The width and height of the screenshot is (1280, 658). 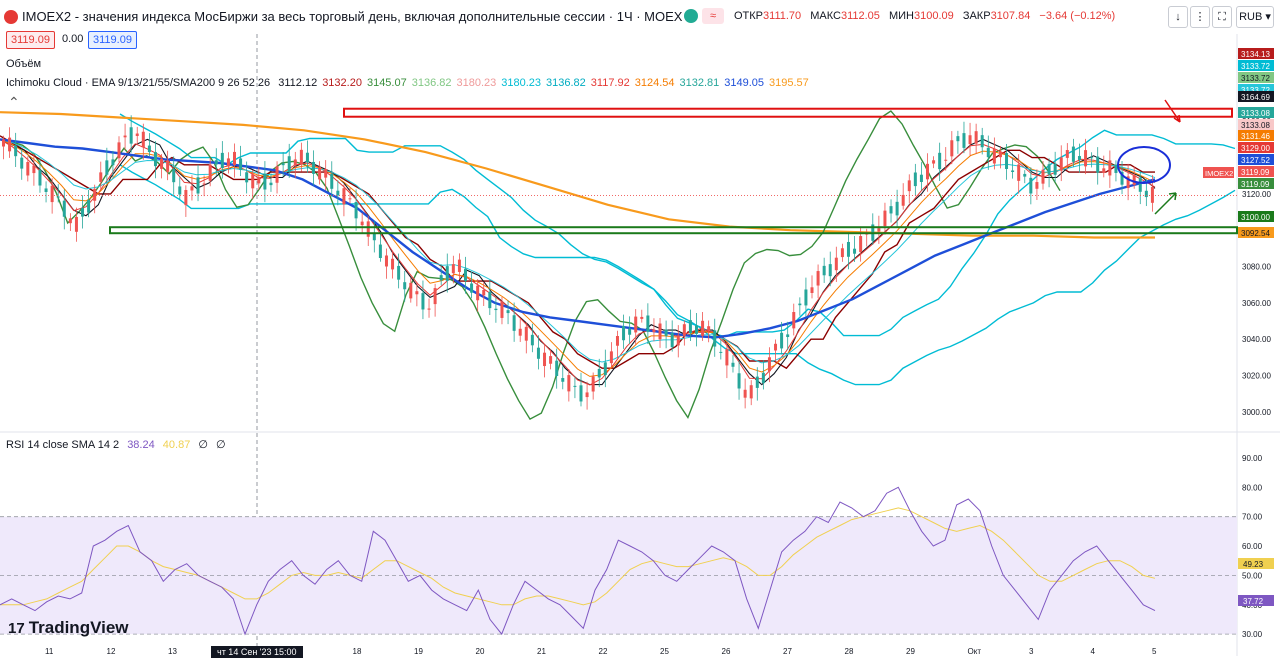 I want to click on ohlc-close-value: 3107.84, so click(x=1010, y=16).